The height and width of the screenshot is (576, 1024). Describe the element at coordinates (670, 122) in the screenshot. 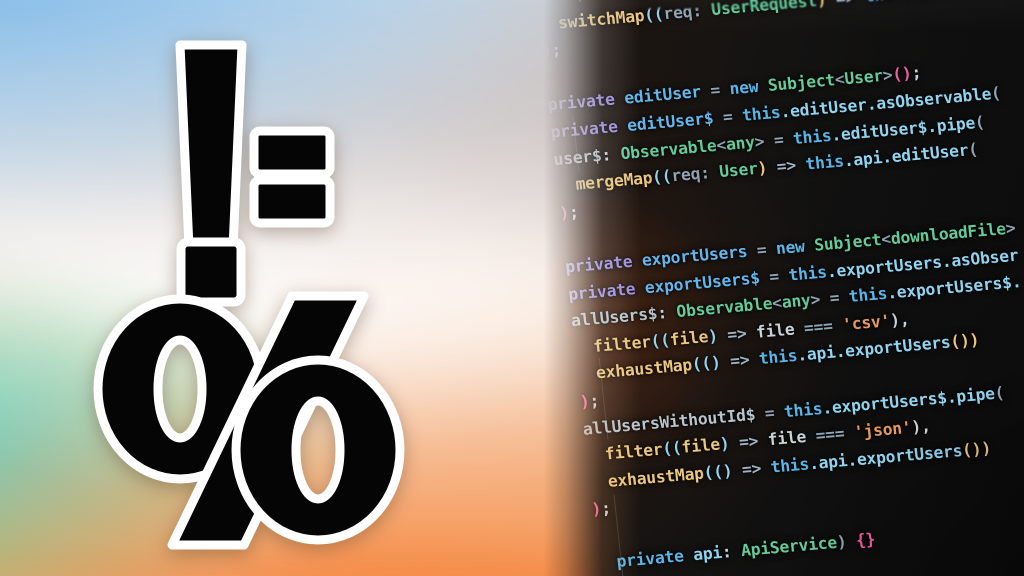

I see `code-token: editUser$` at that location.